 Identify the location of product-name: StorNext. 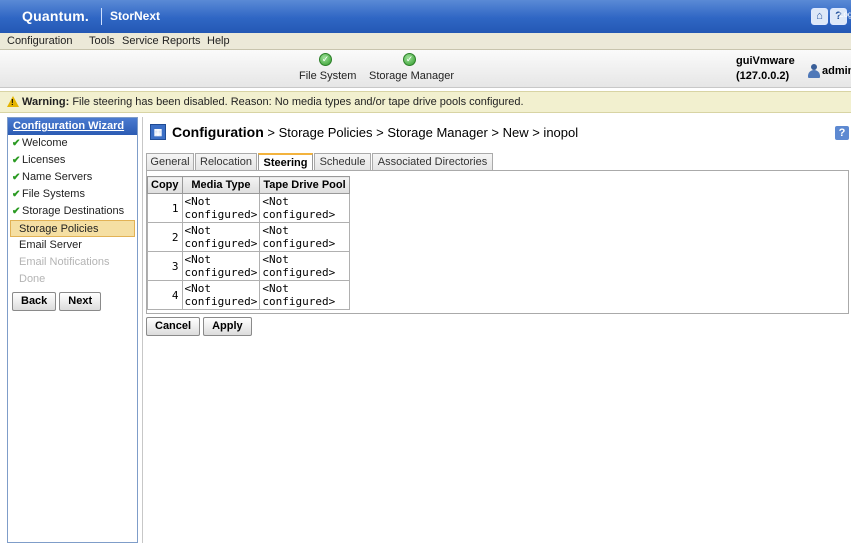
(135, 16).